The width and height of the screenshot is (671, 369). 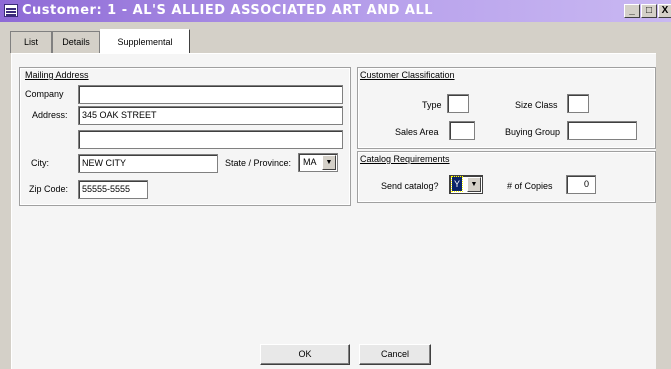 I want to click on catalog-title: Catalog Requirements, so click(x=405, y=159).